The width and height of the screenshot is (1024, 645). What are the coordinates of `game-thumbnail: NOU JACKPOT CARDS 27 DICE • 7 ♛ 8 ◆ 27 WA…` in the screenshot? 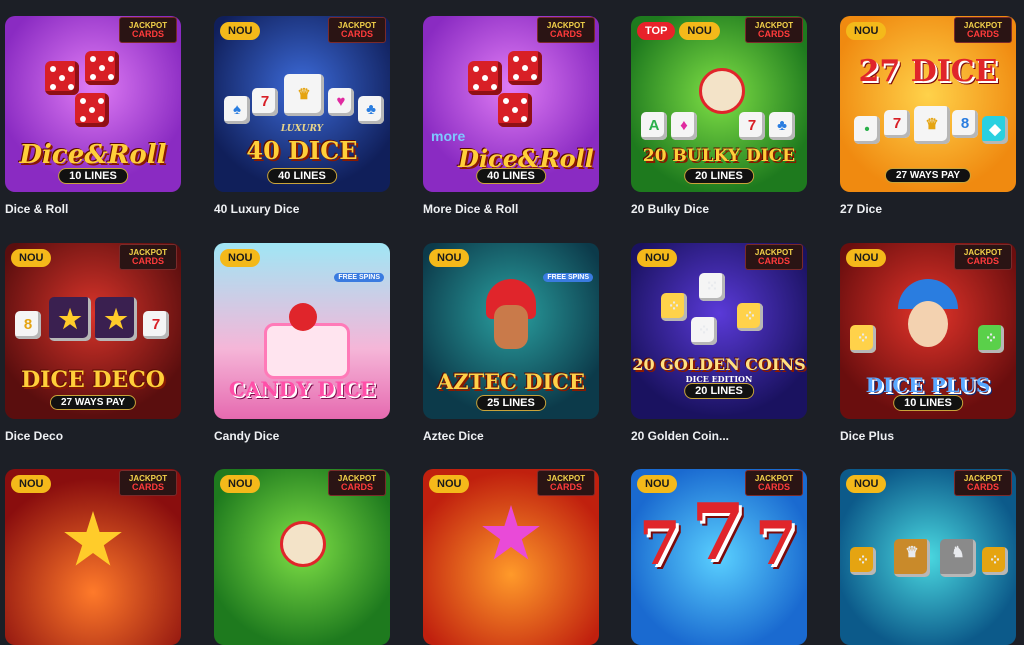 It's located at (928, 104).